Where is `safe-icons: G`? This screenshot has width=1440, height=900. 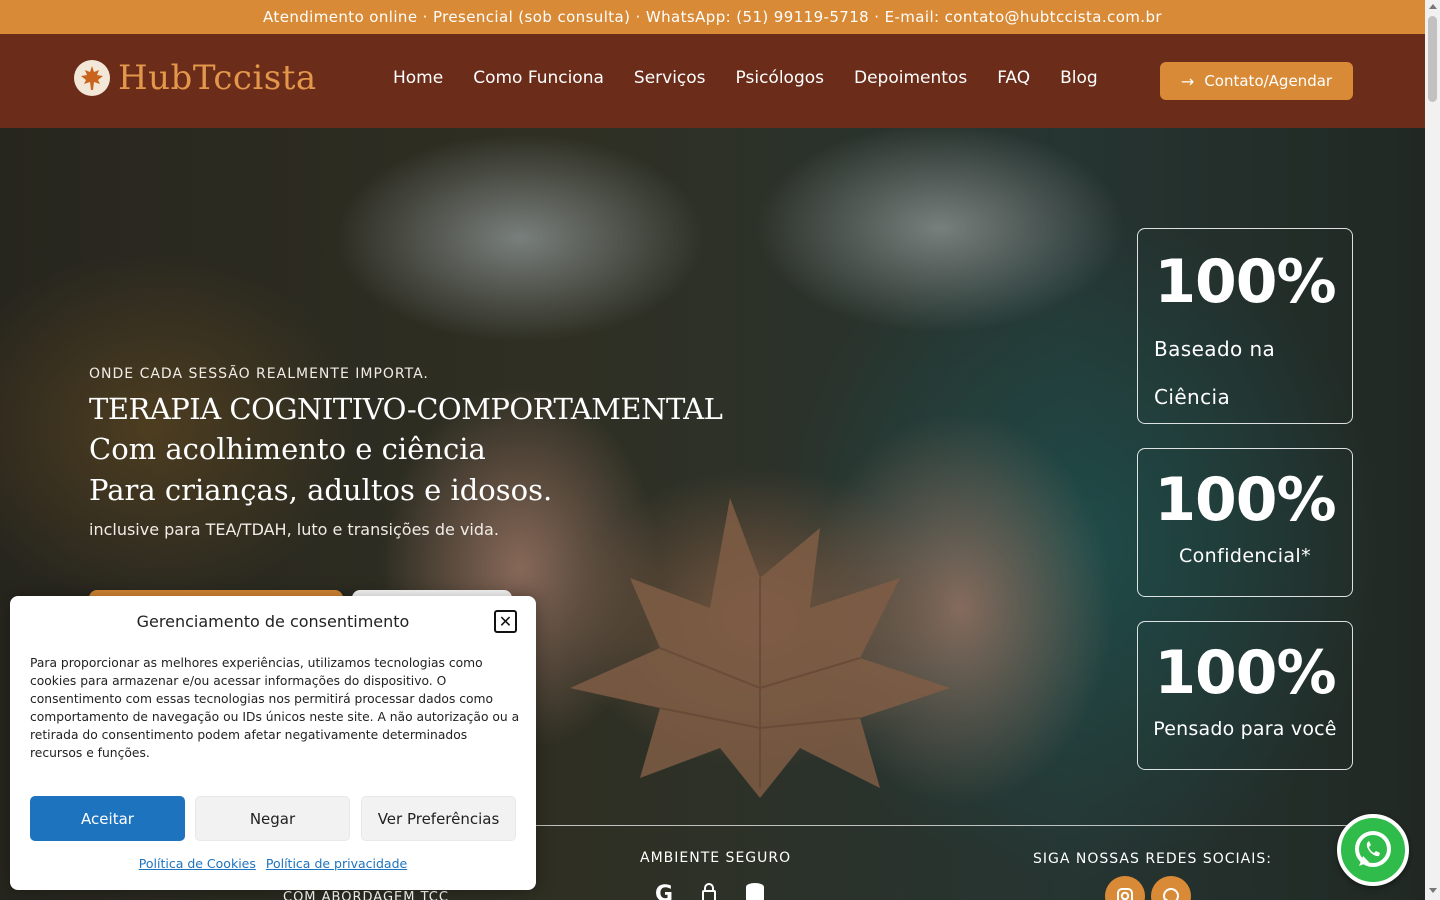
safe-icons: G is located at coordinates (710, 891).